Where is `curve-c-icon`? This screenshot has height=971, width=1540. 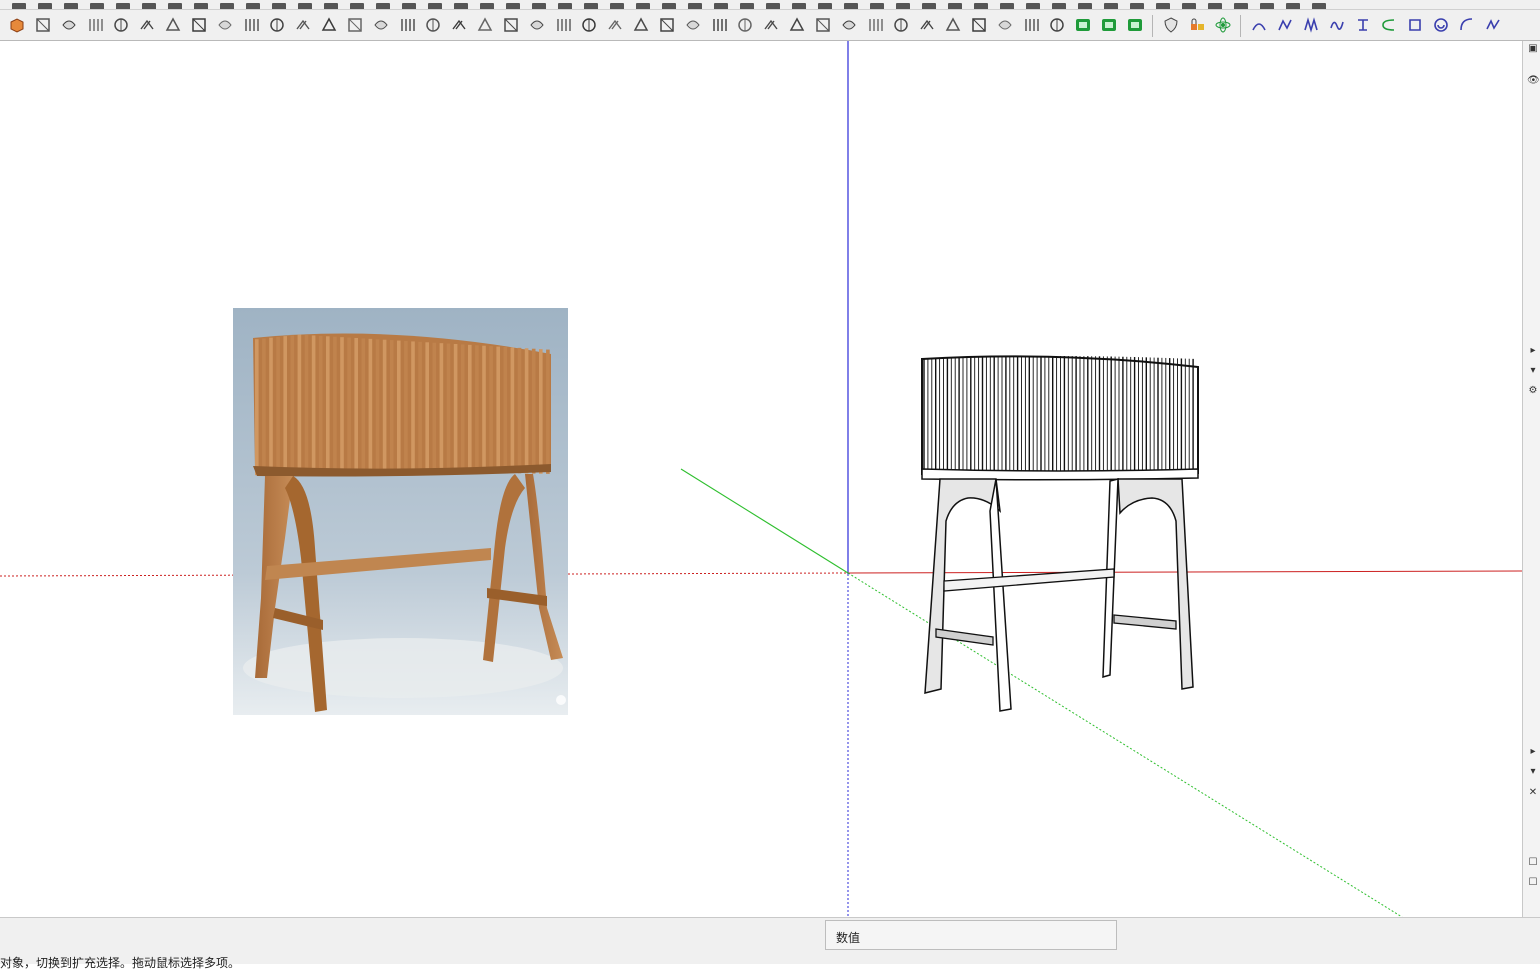
curve-c-icon is located at coordinates (1389, 25).